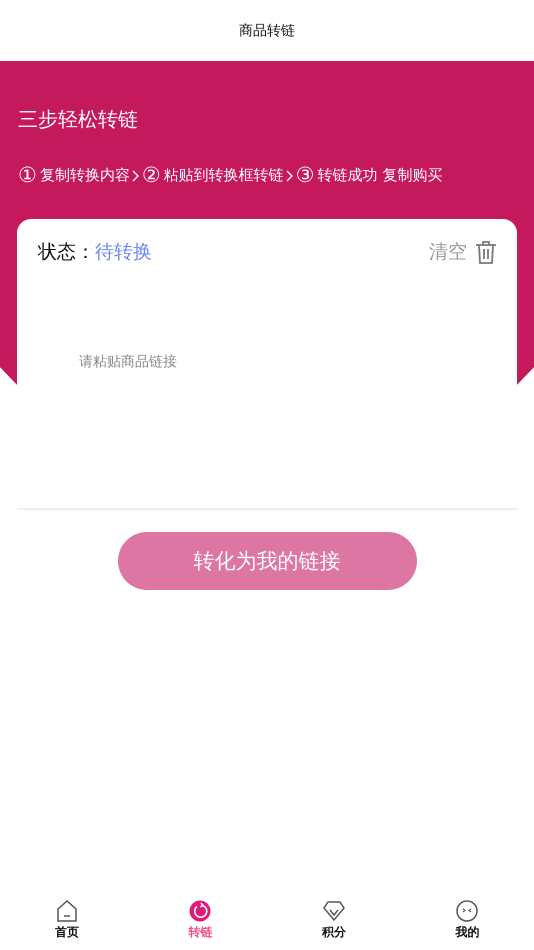 The height and width of the screenshot is (950, 534). What do you see at coordinates (27, 175) in the screenshot?
I see `step-number: ①` at bounding box center [27, 175].